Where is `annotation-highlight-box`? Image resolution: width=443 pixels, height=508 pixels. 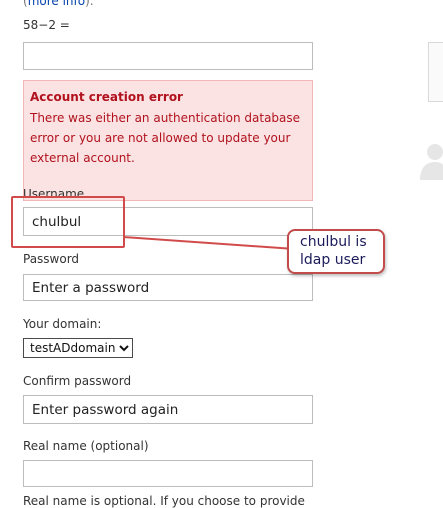 annotation-highlight-box is located at coordinates (68, 222).